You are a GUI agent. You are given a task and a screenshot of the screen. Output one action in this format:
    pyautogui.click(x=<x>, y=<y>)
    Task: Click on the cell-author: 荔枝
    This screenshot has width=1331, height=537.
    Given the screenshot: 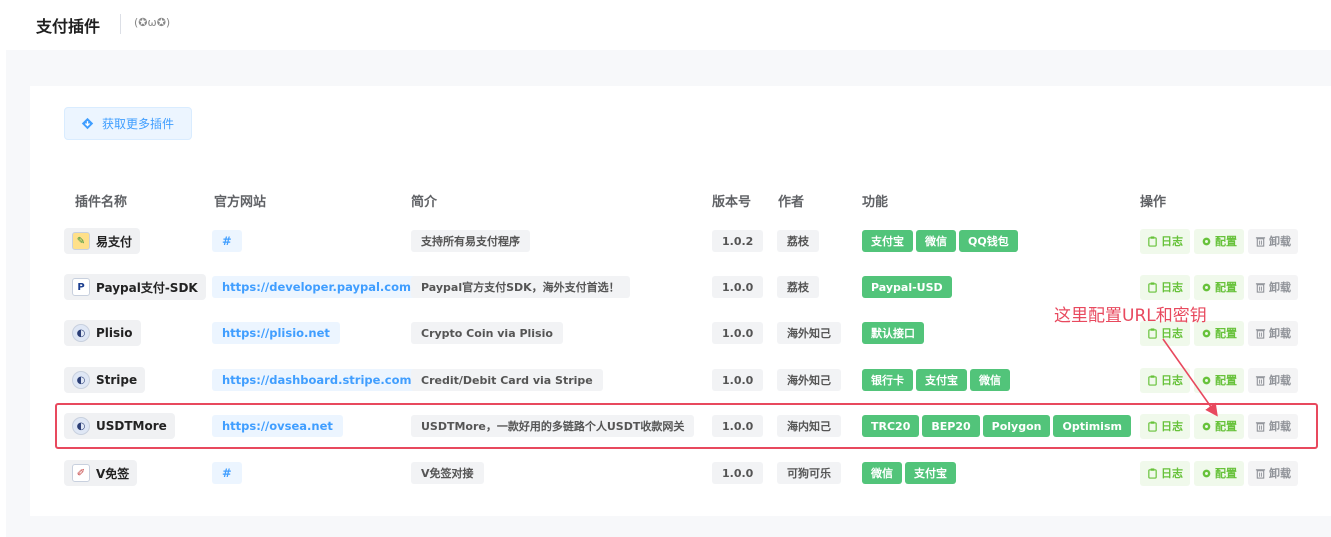 What is the action you would take?
    pyautogui.click(x=798, y=241)
    